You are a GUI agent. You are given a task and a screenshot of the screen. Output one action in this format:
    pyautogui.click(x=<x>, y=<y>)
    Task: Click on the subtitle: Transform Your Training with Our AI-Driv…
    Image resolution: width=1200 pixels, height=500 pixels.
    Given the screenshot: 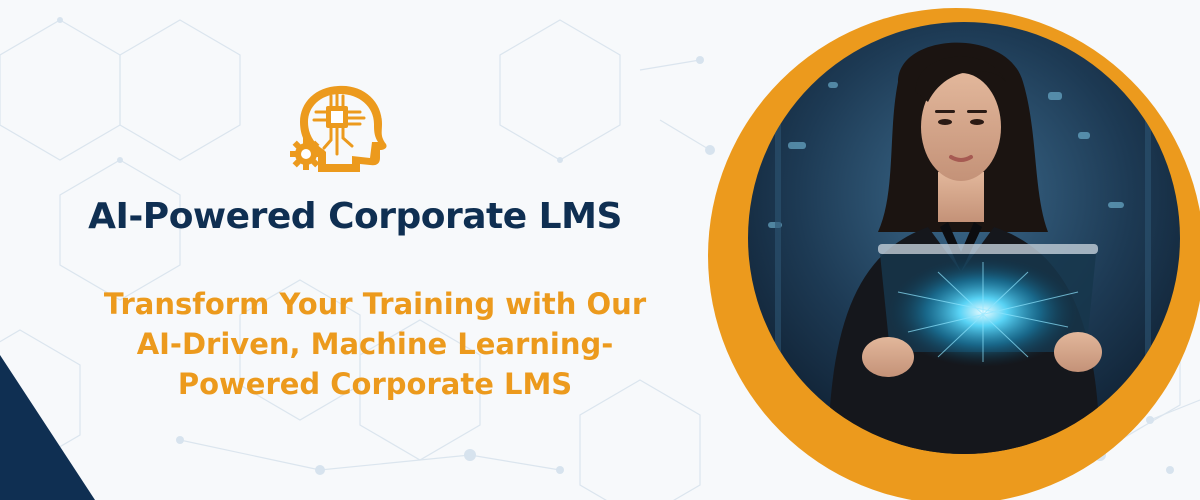 What is the action you would take?
    pyautogui.click(x=375, y=344)
    